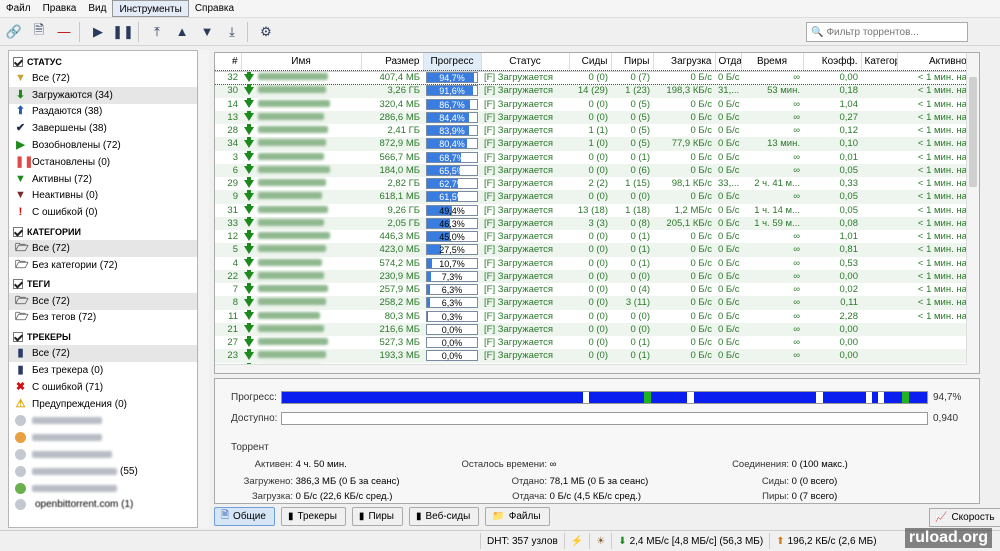  What do you see at coordinates (20, 111) in the screenshot?
I see `upload-arrow-icon: ⬆` at bounding box center [20, 111].